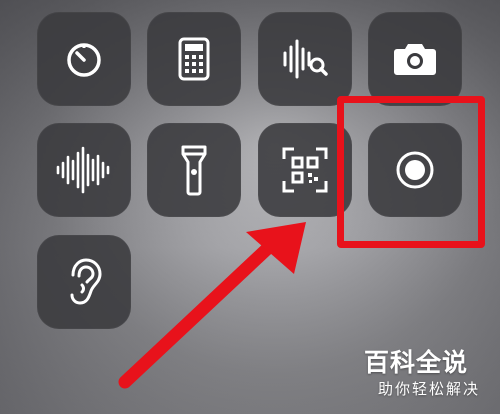  Describe the element at coordinates (429, 389) in the screenshot. I see `watermark-subtitle: 助你轻松解决` at that location.